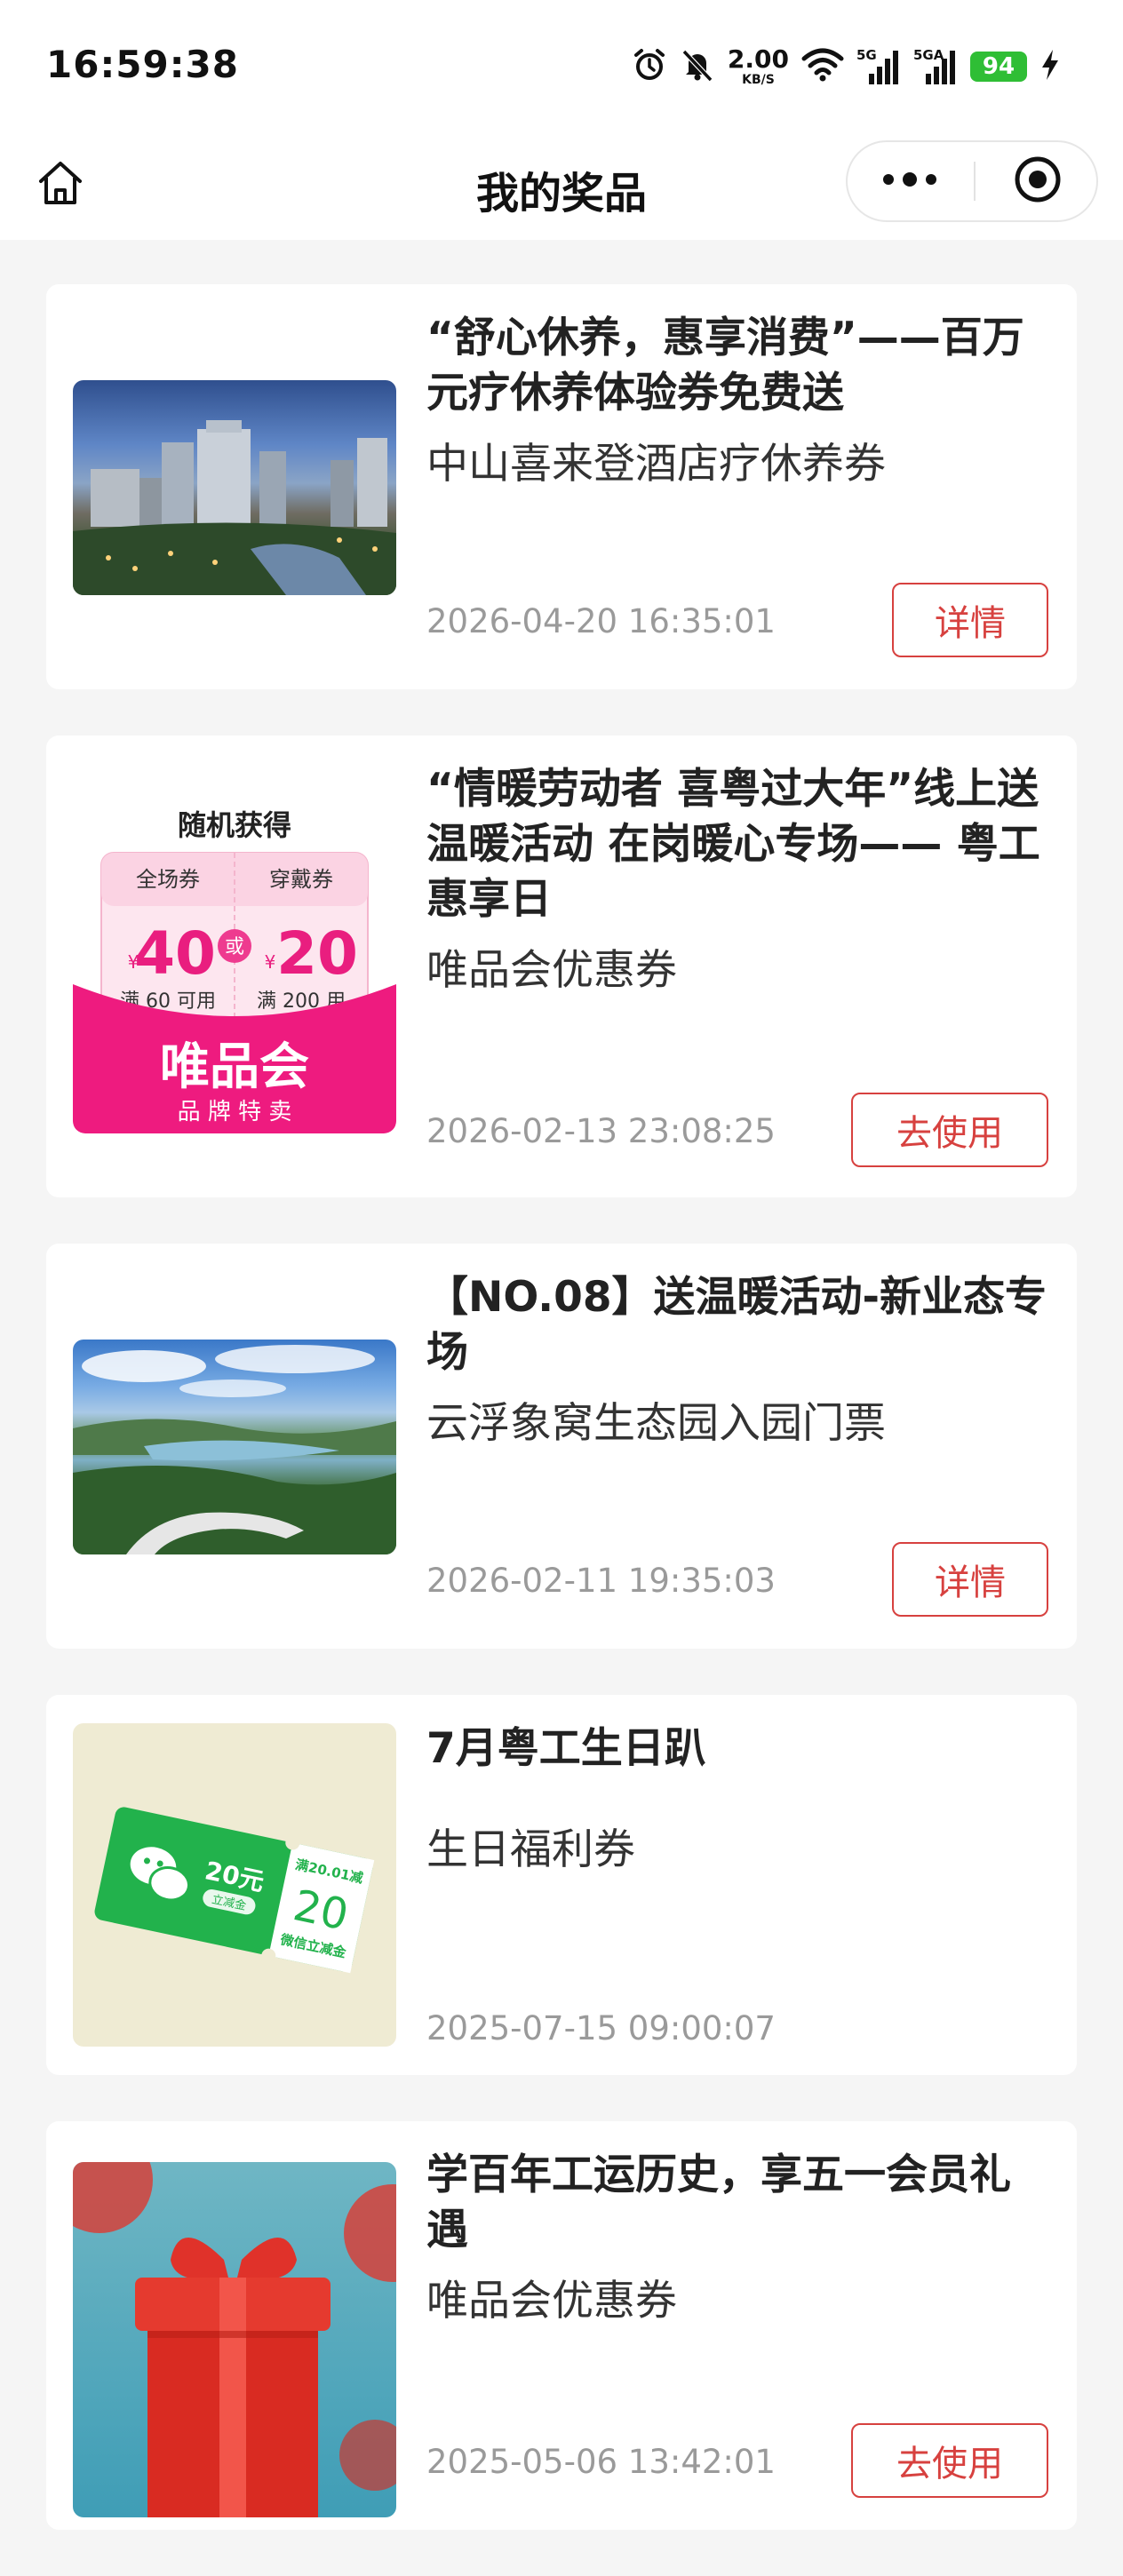 Image resolution: width=1123 pixels, height=2576 pixels. What do you see at coordinates (975, 181) in the screenshot?
I see `capsule-divider` at bounding box center [975, 181].